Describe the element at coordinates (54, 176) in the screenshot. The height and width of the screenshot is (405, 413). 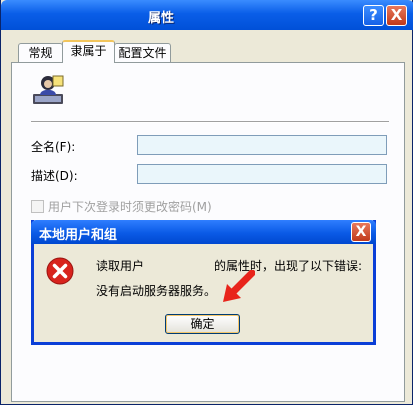
I see `description-label: 描述(D):` at that location.